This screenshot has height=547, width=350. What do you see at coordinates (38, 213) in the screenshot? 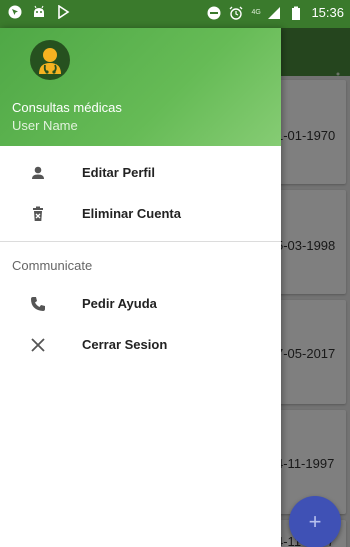
I see `delete-icon` at bounding box center [38, 213].